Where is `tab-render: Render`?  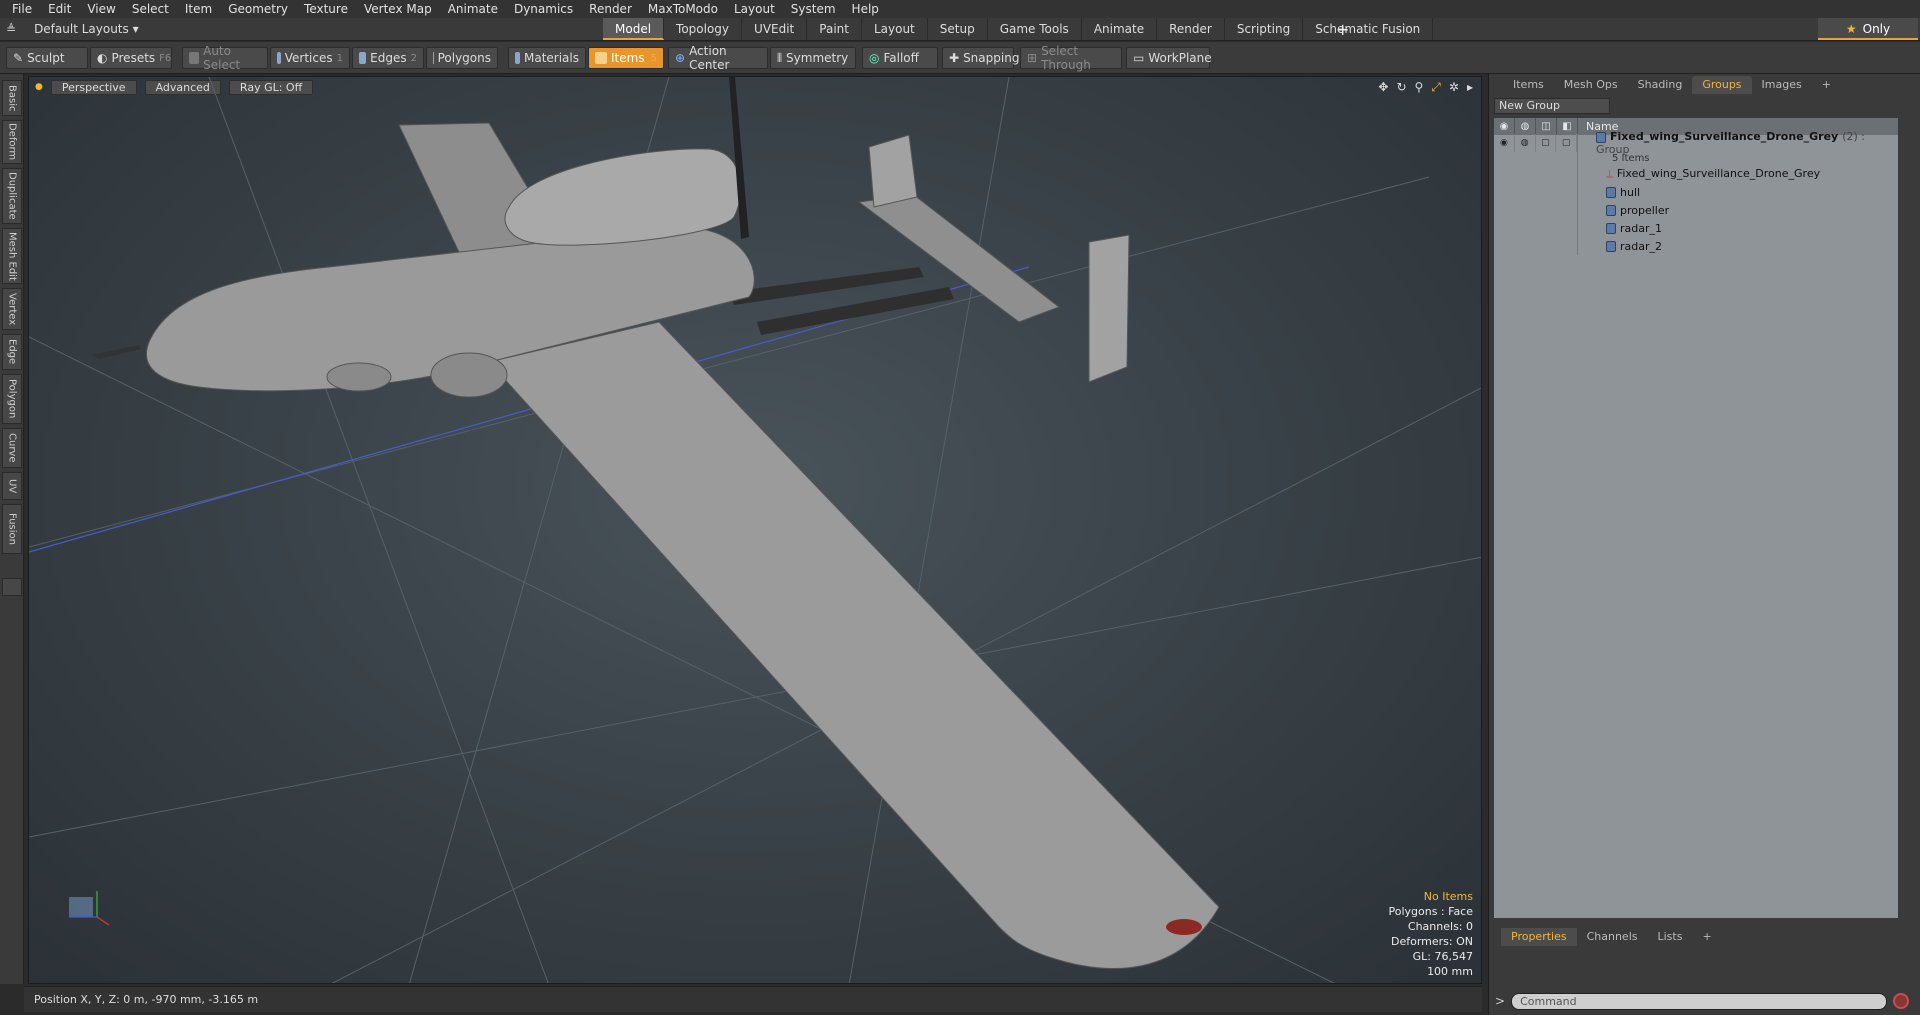
tab-render: Render is located at coordinates (1191, 29).